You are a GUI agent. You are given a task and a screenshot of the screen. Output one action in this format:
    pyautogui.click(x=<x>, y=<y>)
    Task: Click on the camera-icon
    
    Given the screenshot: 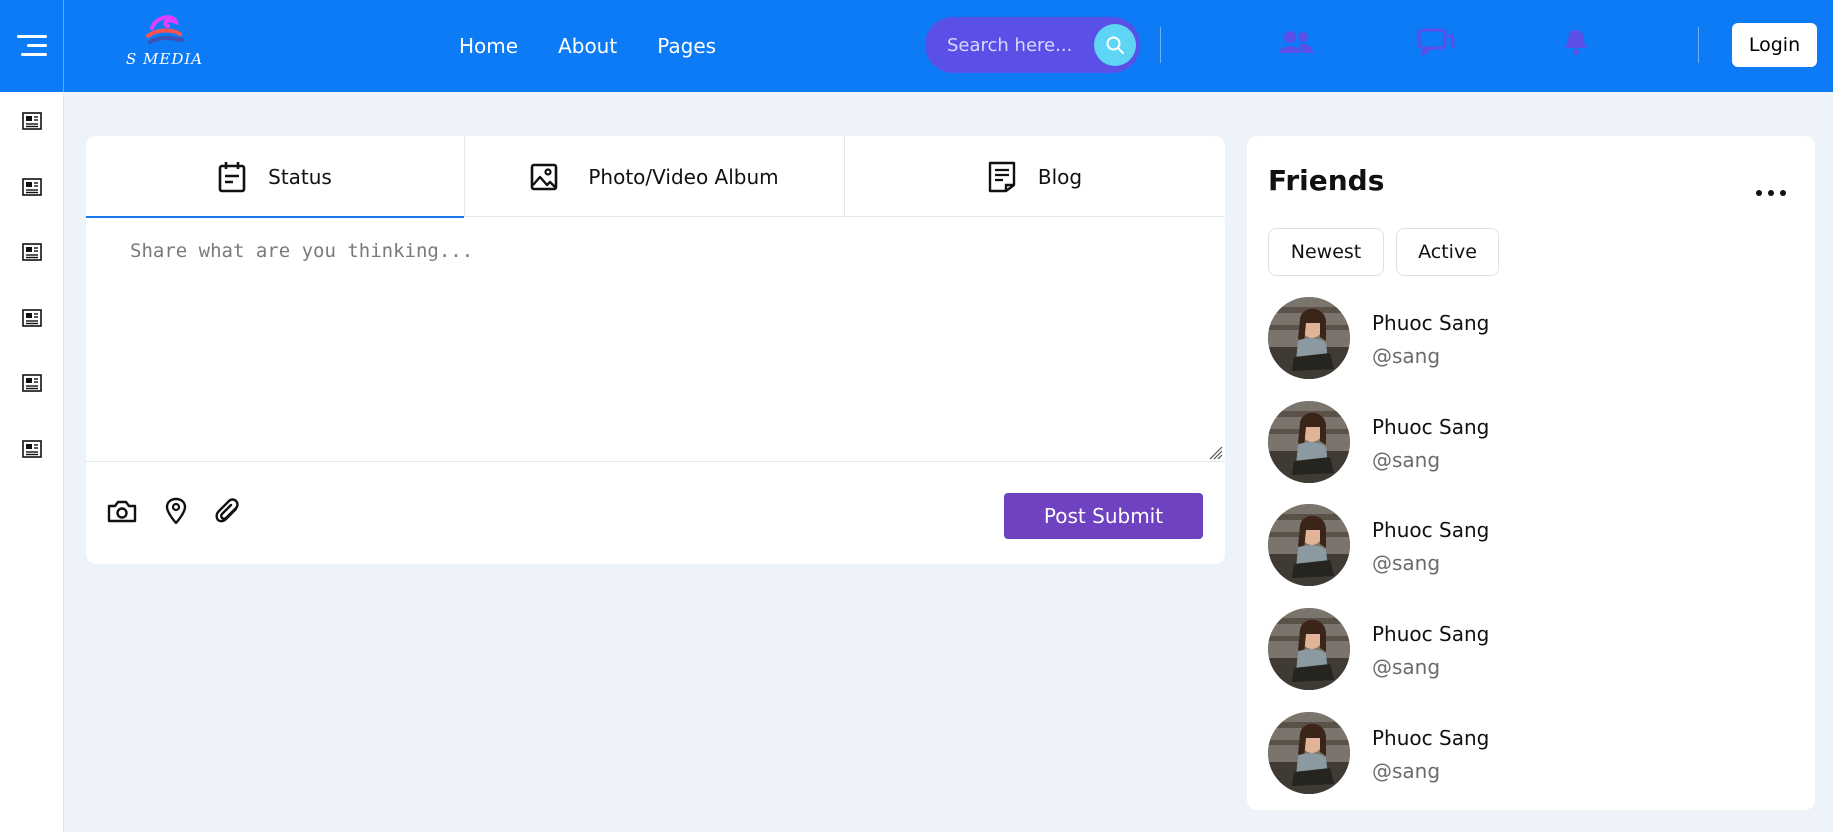 What is the action you would take?
    pyautogui.click(x=122, y=511)
    